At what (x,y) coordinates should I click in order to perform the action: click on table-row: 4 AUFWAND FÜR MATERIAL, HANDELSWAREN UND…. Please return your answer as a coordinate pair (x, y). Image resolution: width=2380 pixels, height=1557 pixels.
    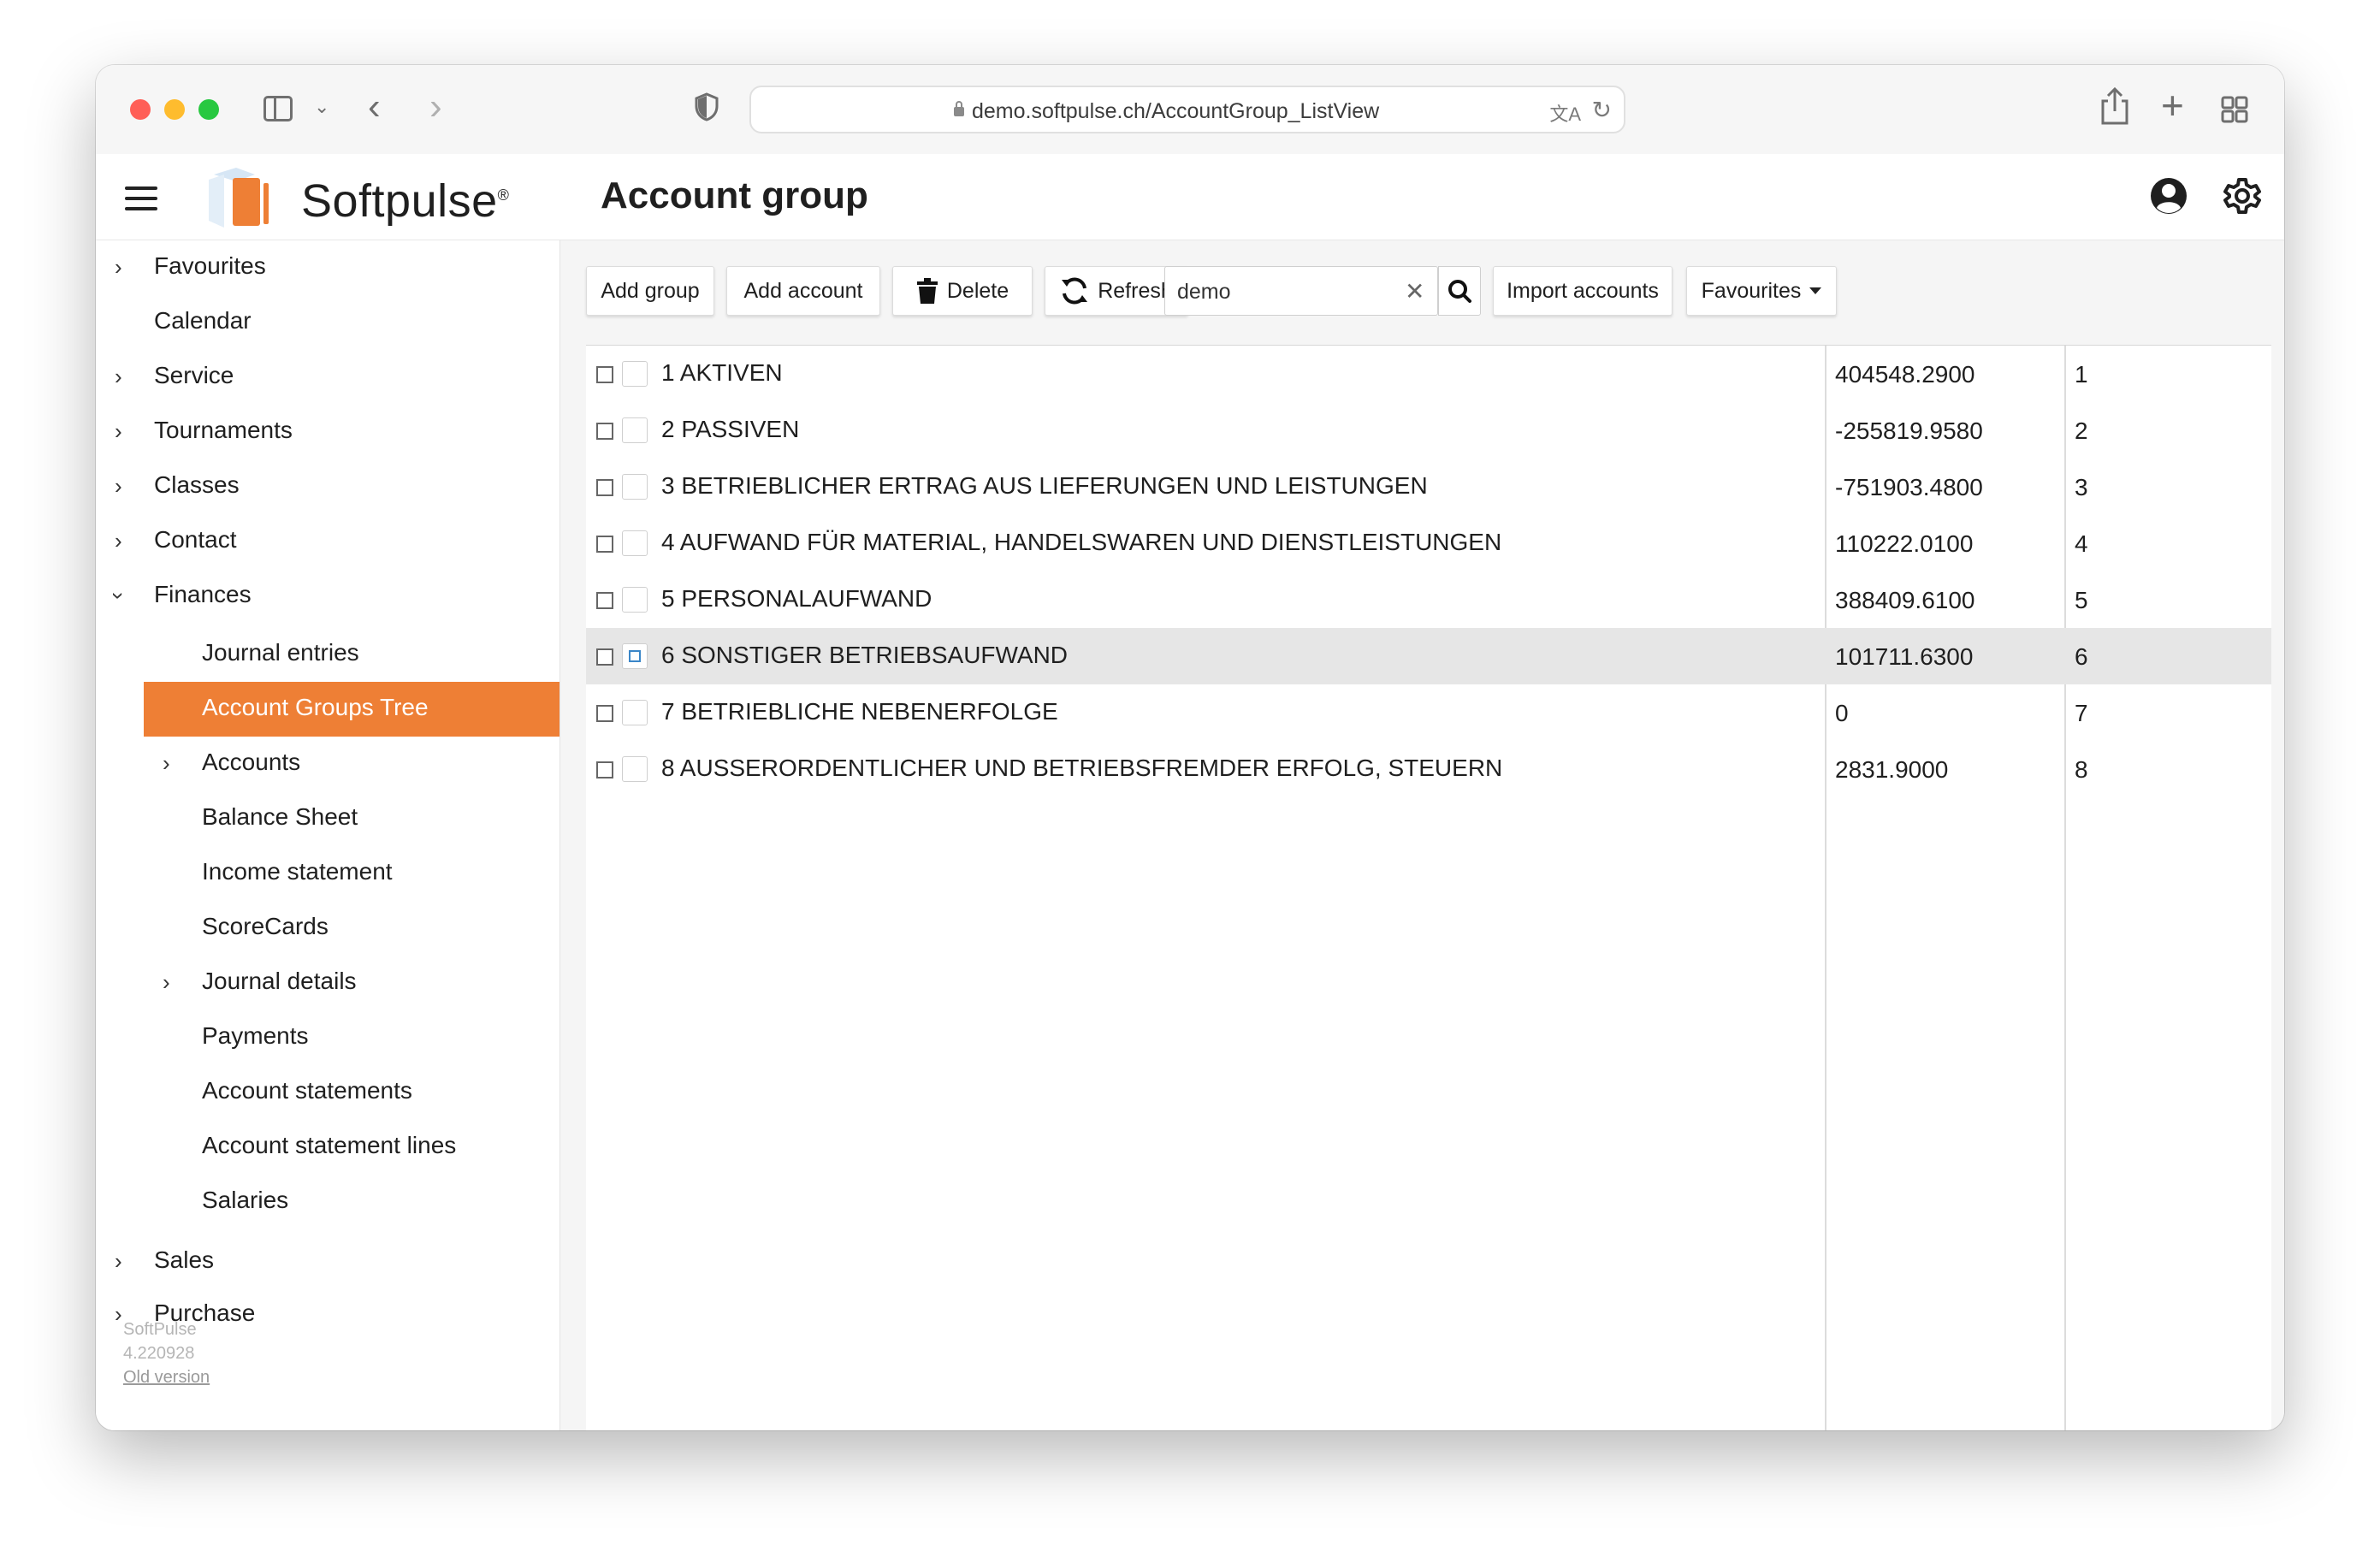
    Looking at the image, I should click on (1428, 543).